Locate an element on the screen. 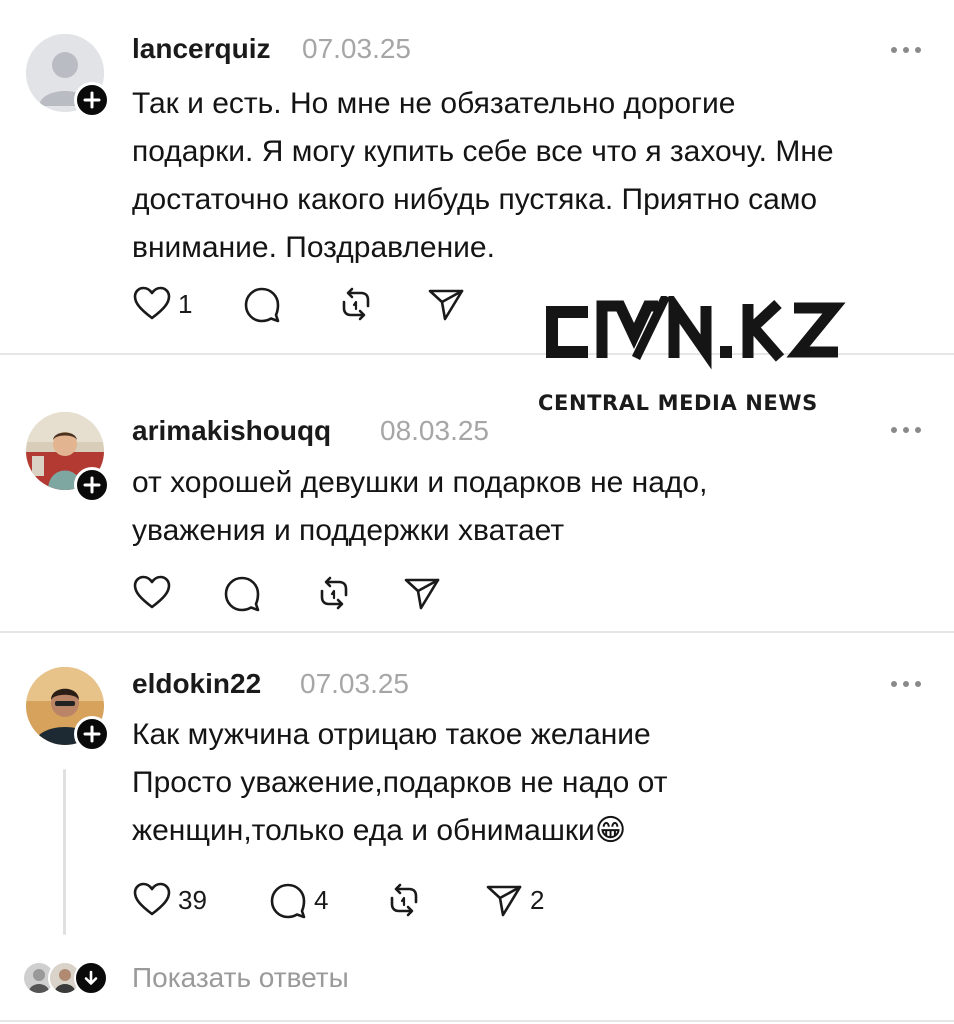 This screenshot has width=954, height=1024. divider is located at coordinates (477, 1021).